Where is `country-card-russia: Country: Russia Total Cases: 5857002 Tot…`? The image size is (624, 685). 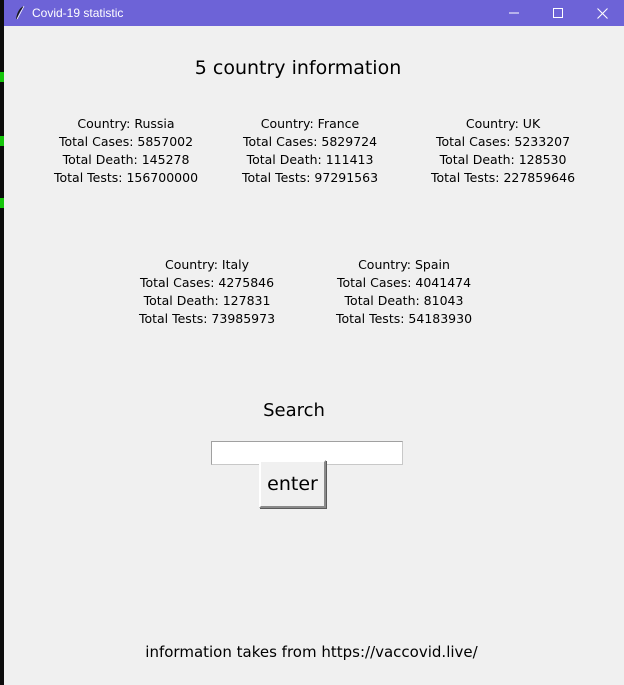 country-card-russia: Country: Russia Total Cases: 5857002 Tot… is located at coordinates (126, 151).